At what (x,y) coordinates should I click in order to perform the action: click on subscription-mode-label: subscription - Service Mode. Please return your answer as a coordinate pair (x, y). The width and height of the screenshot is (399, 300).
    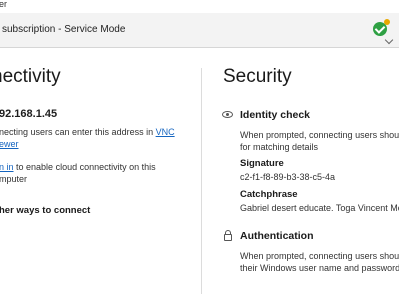
    Looking at the image, I should click on (64, 29).